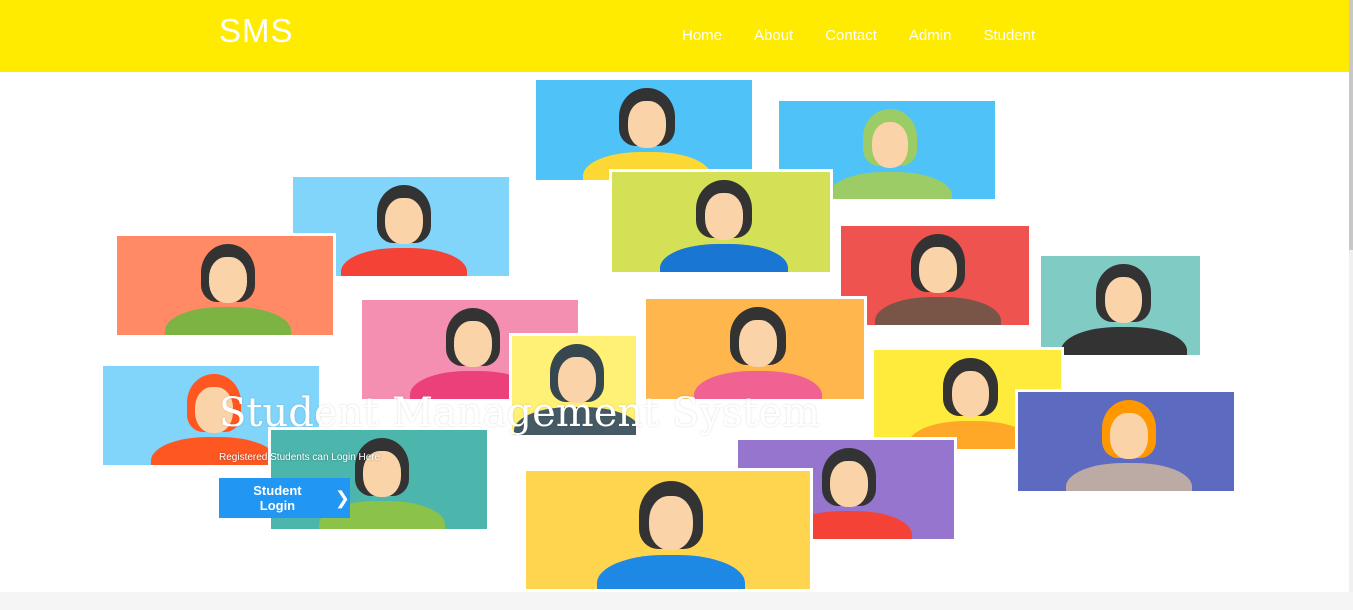  I want to click on scrollbar, so click(1351, 296).